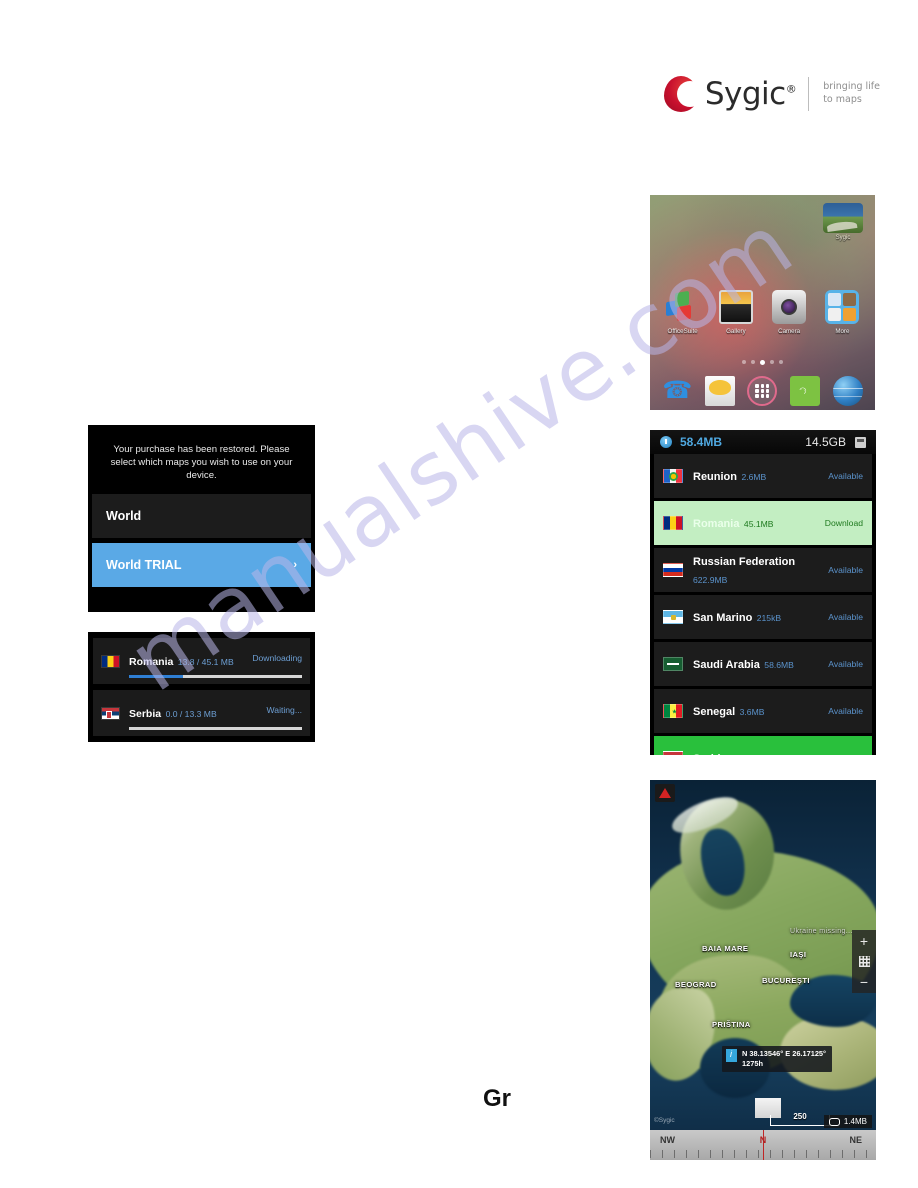 The image size is (918, 1188). I want to click on storage-free-value: 14.5GB, so click(825, 442).